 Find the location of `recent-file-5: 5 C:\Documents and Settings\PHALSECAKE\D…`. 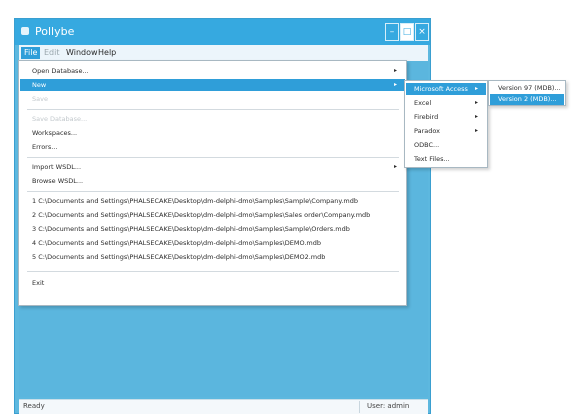

recent-file-5: 5 C:\Documents and Settings\PHALSECAKE\D… is located at coordinates (212, 257).